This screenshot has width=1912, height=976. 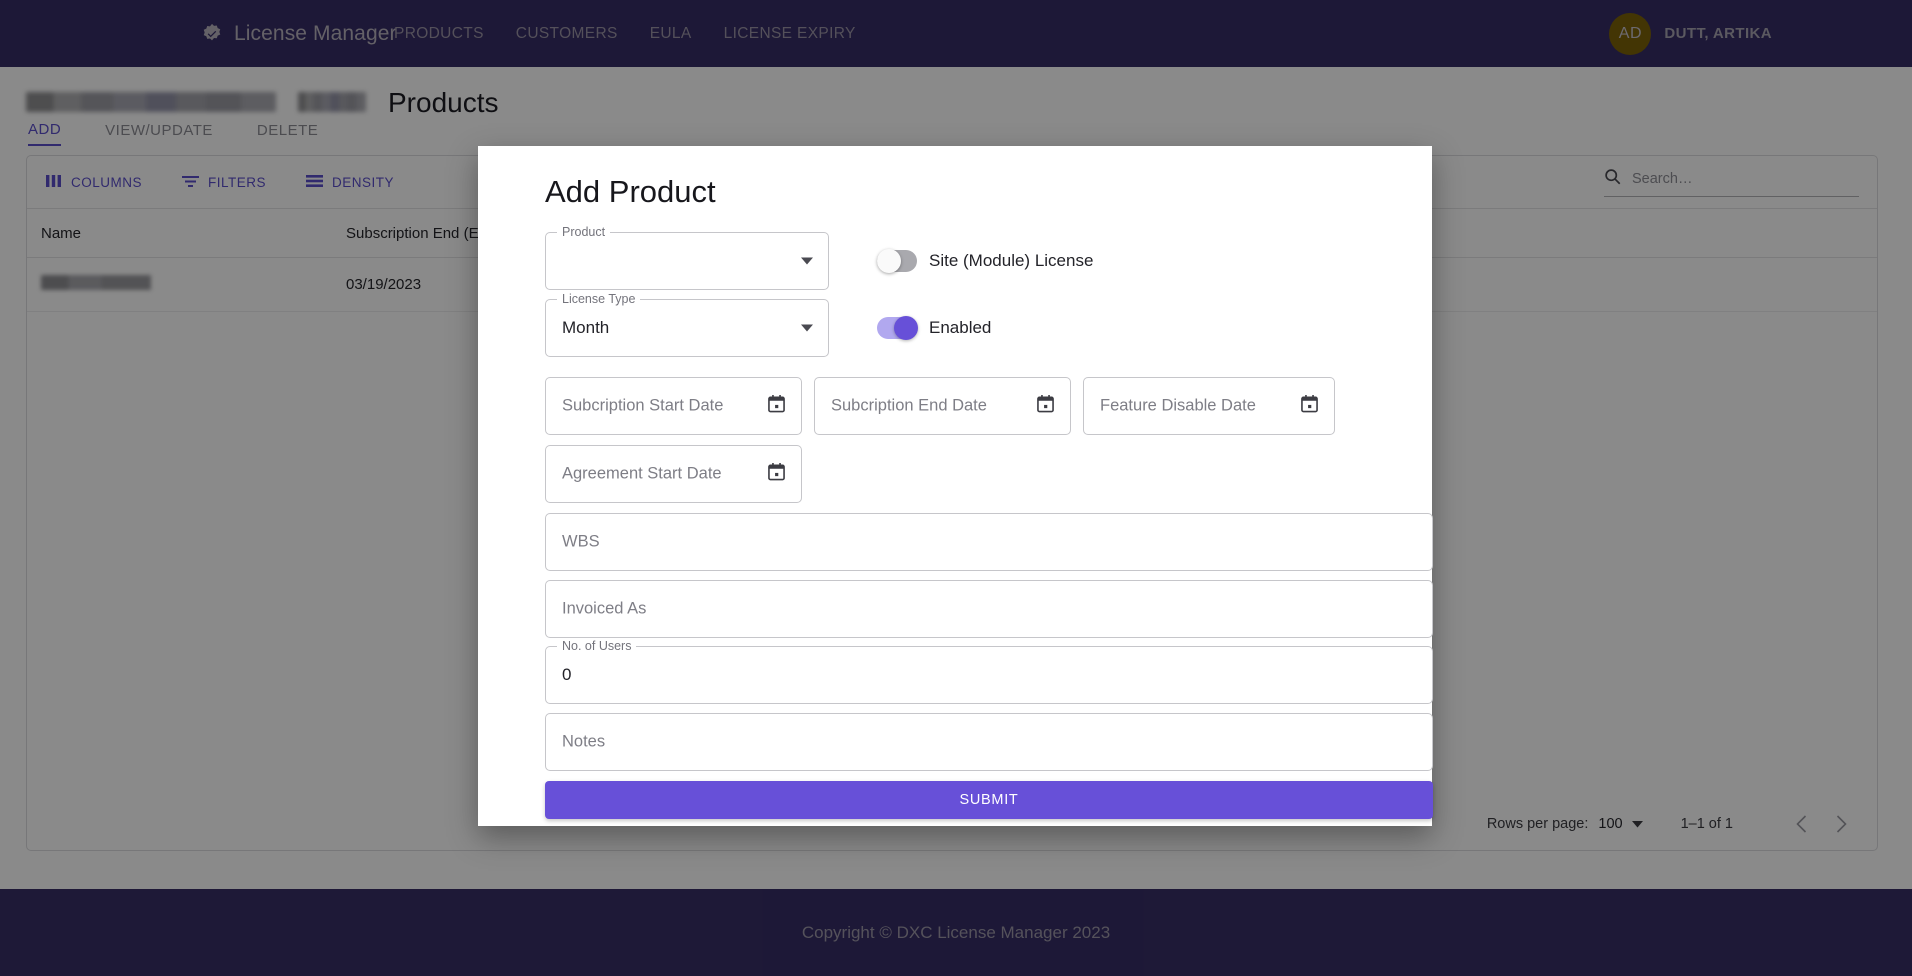 I want to click on feature-disable-date-field: Feature Disable Date, so click(x=1209, y=406).